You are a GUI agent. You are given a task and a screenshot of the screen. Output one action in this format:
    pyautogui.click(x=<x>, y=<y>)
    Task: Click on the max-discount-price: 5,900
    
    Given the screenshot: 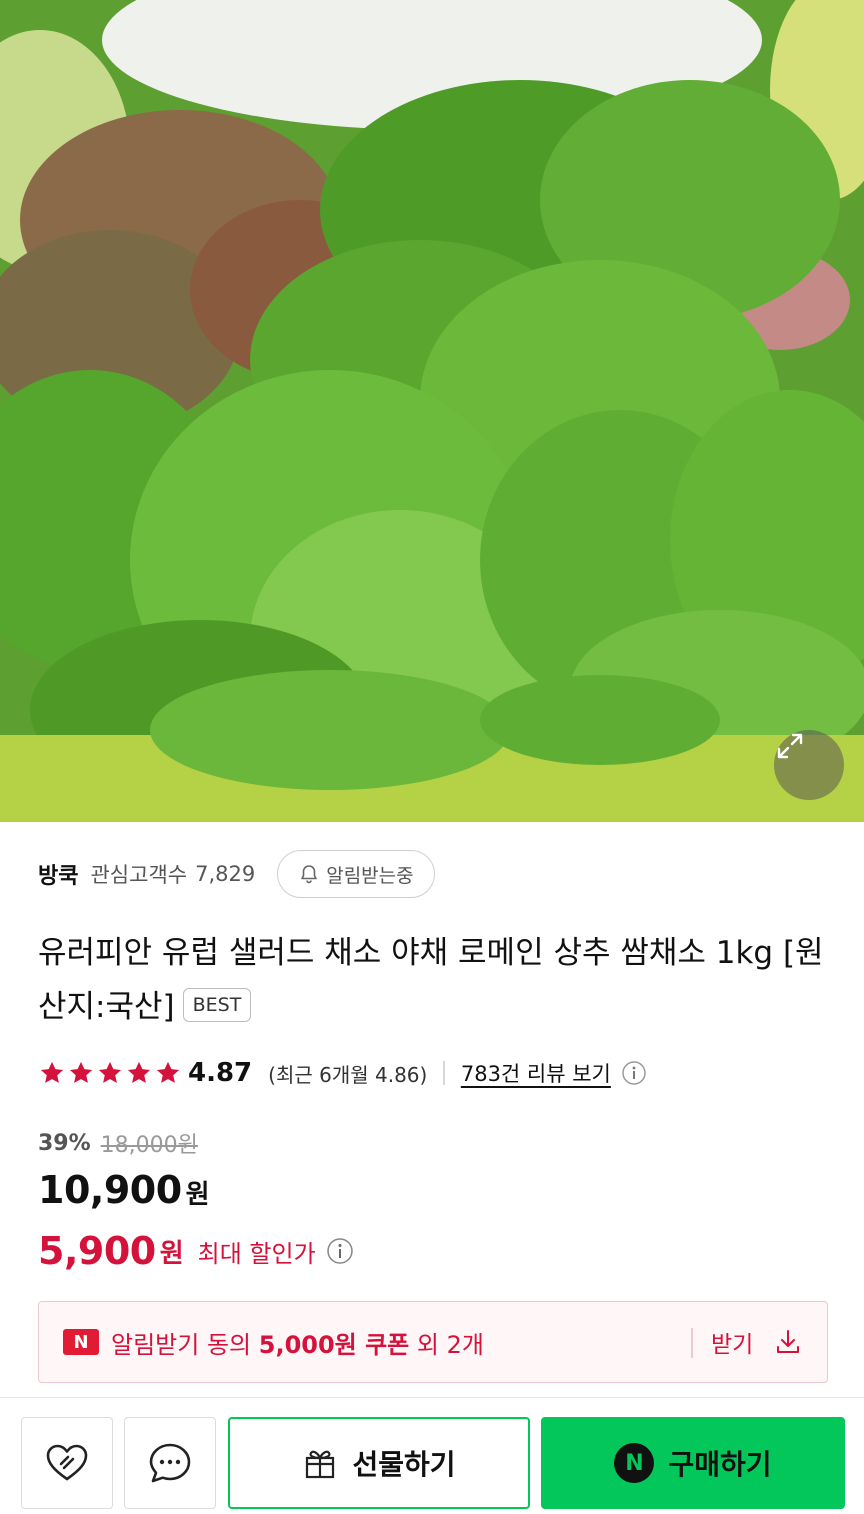 What is the action you would take?
    pyautogui.click(x=97, y=1251)
    